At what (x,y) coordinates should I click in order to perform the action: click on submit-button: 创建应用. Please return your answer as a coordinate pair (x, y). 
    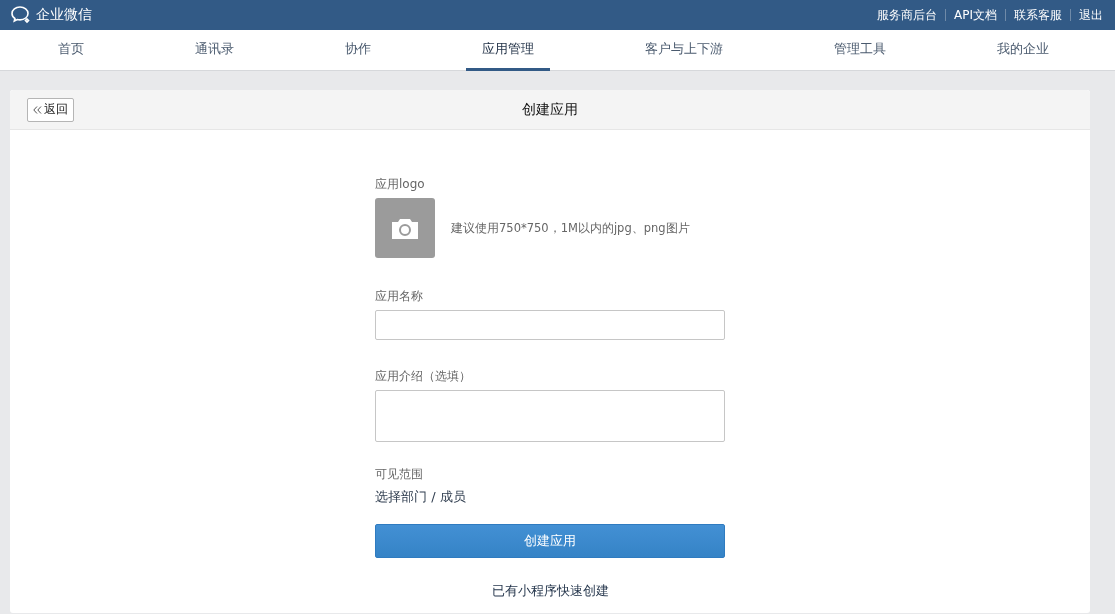
    Looking at the image, I should click on (550, 541).